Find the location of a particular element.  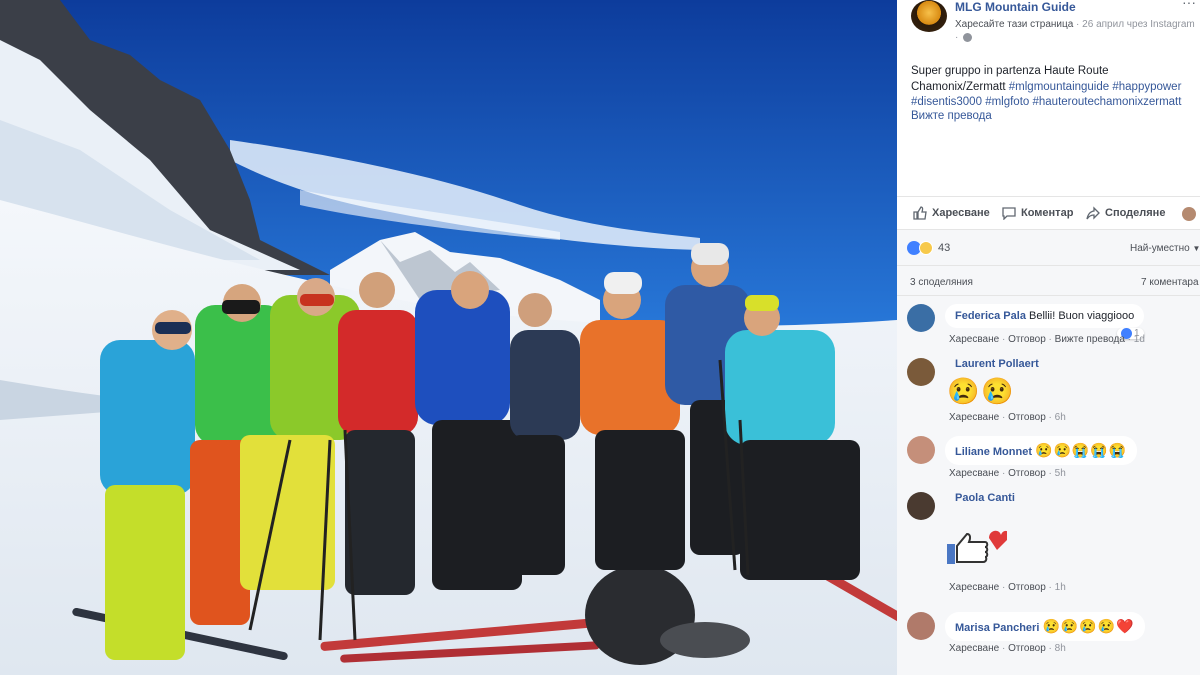

like-heart-sticker-icon is located at coordinates (977, 547).